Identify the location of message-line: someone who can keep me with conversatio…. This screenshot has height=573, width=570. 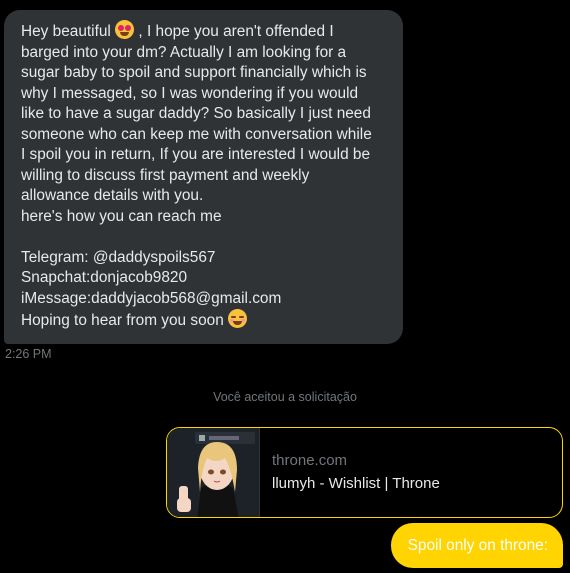
(196, 134).